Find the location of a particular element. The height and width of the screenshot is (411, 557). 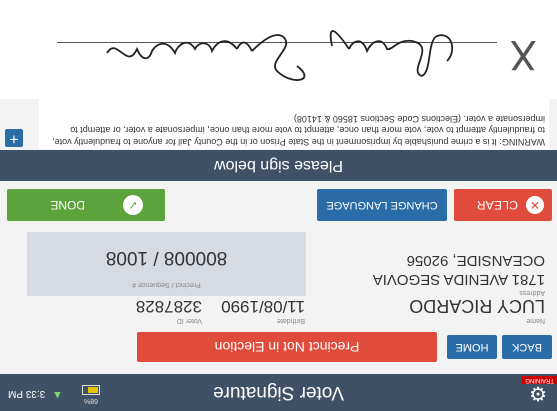

clock: 3:33 PM is located at coordinates (27, 393).